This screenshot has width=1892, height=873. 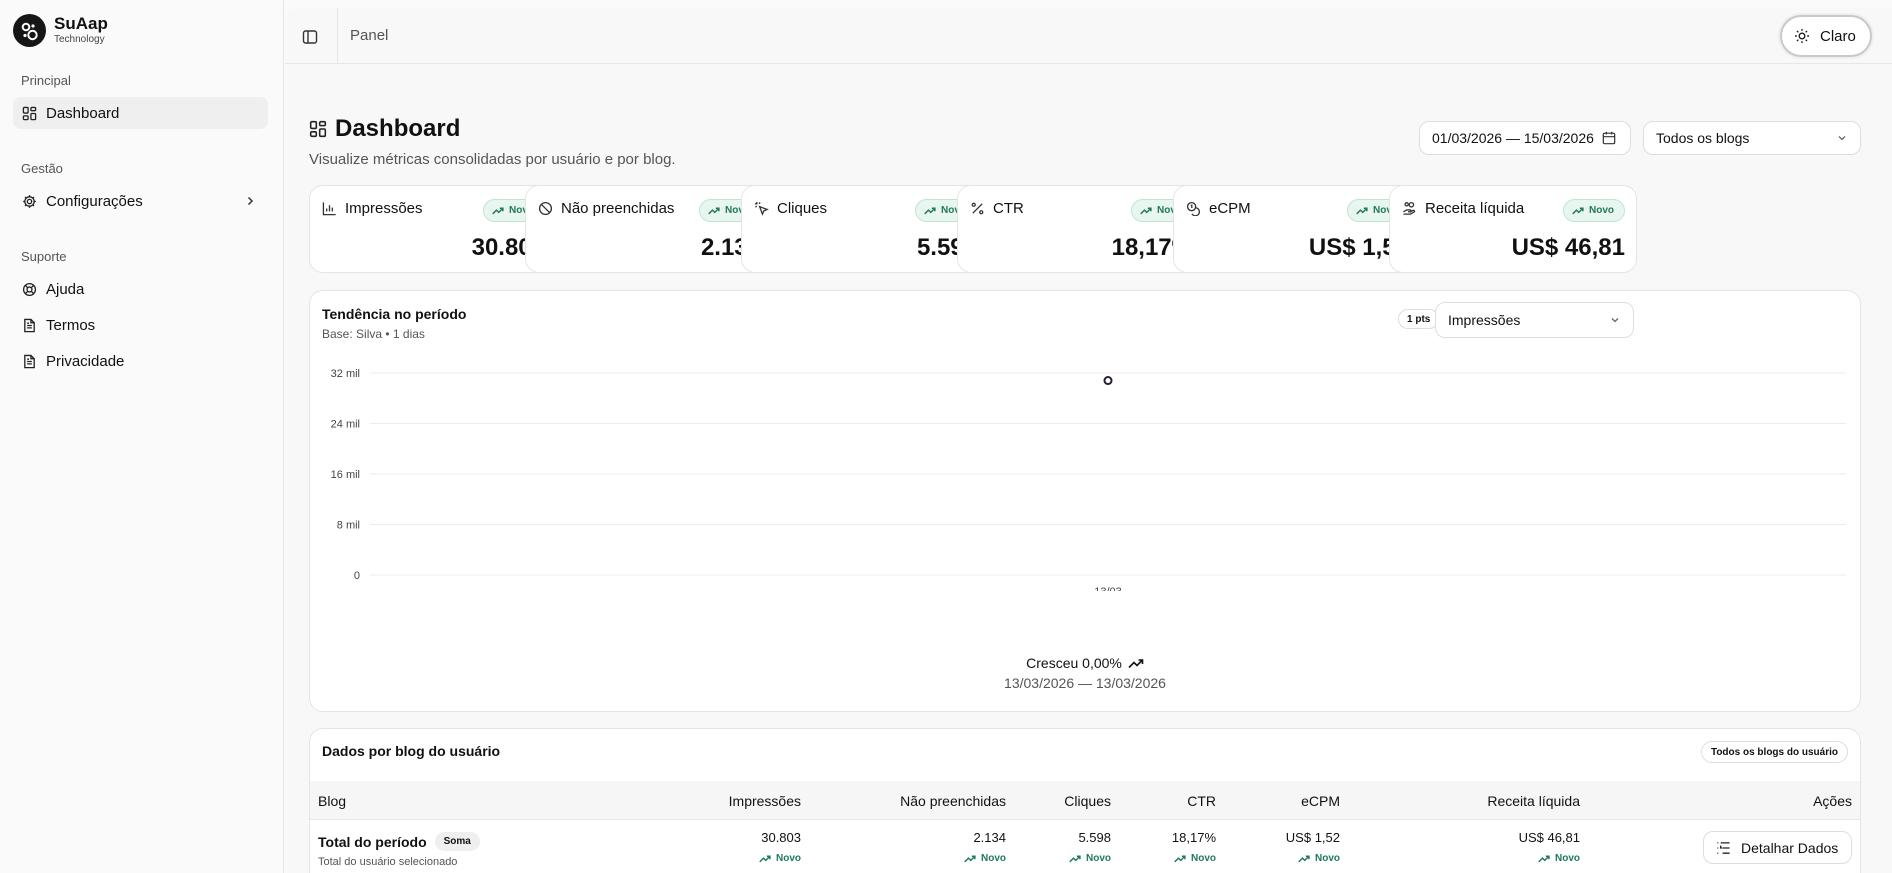 What do you see at coordinates (1774, 752) in the screenshot?
I see `table-filter-badge: Todos os blogs do usuário` at bounding box center [1774, 752].